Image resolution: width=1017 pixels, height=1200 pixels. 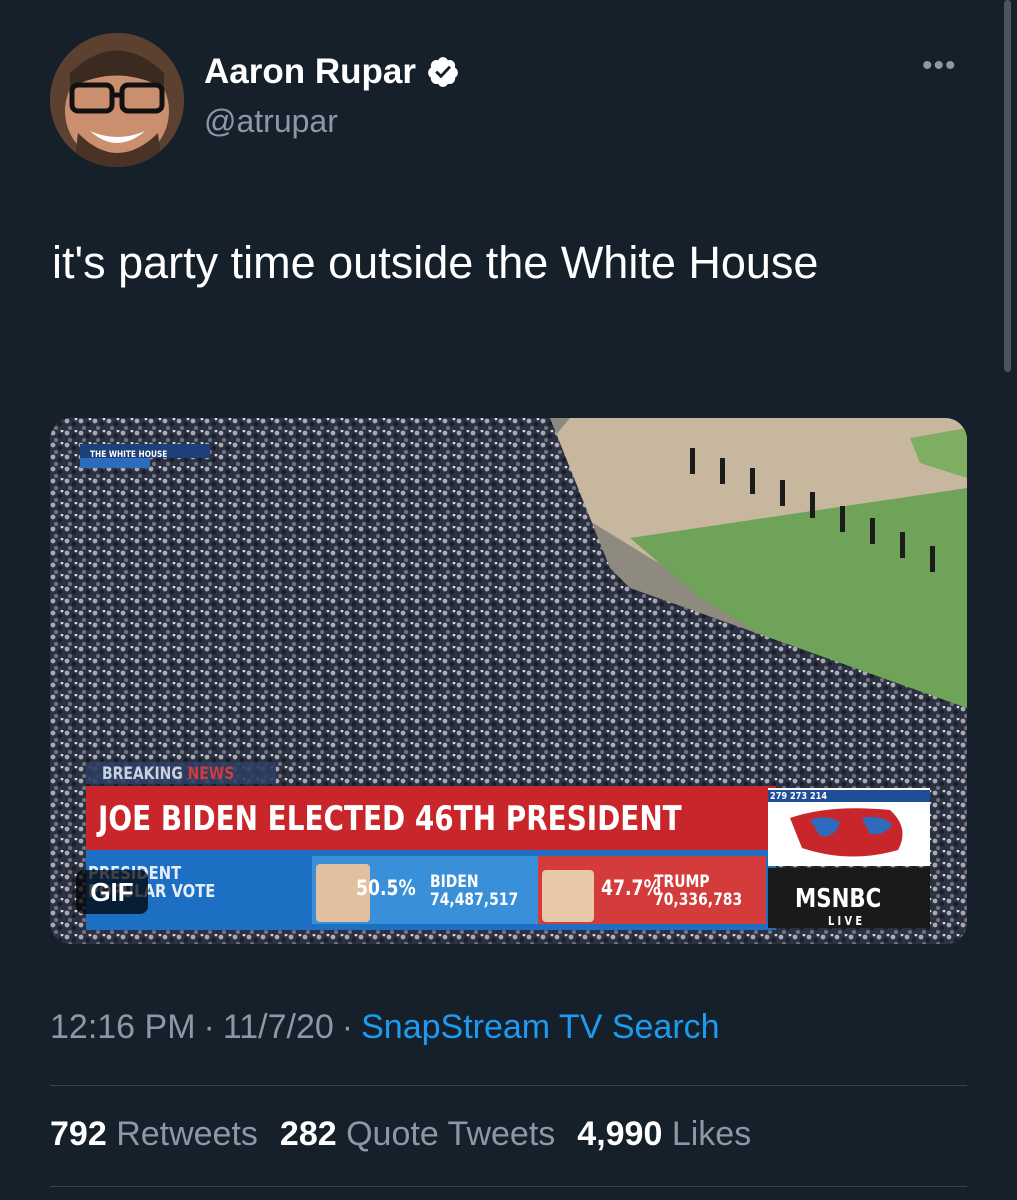 What do you see at coordinates (454, 882) in the screenshot?
I see `biden-name: BIDEN` at bounding box center [454, 882].